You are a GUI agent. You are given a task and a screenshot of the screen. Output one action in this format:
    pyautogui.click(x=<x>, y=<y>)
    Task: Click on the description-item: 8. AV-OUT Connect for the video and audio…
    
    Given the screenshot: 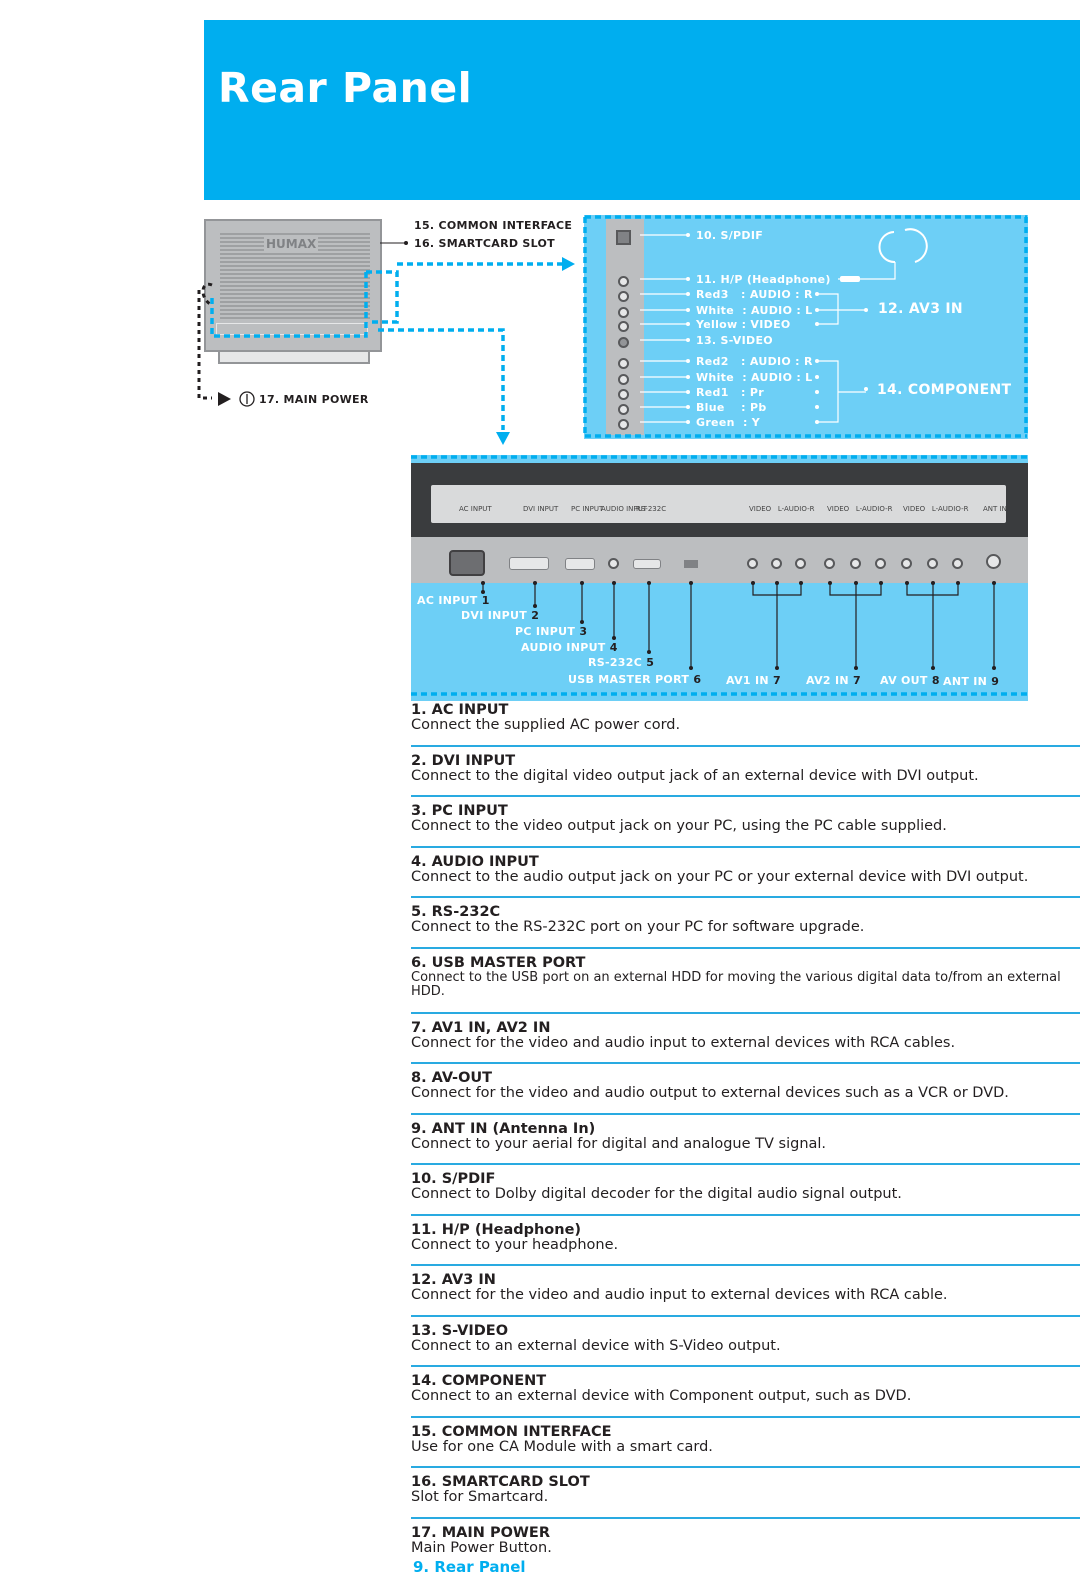 What is the action you would take?
    pyautogui.click(x=745, y=1093)
    